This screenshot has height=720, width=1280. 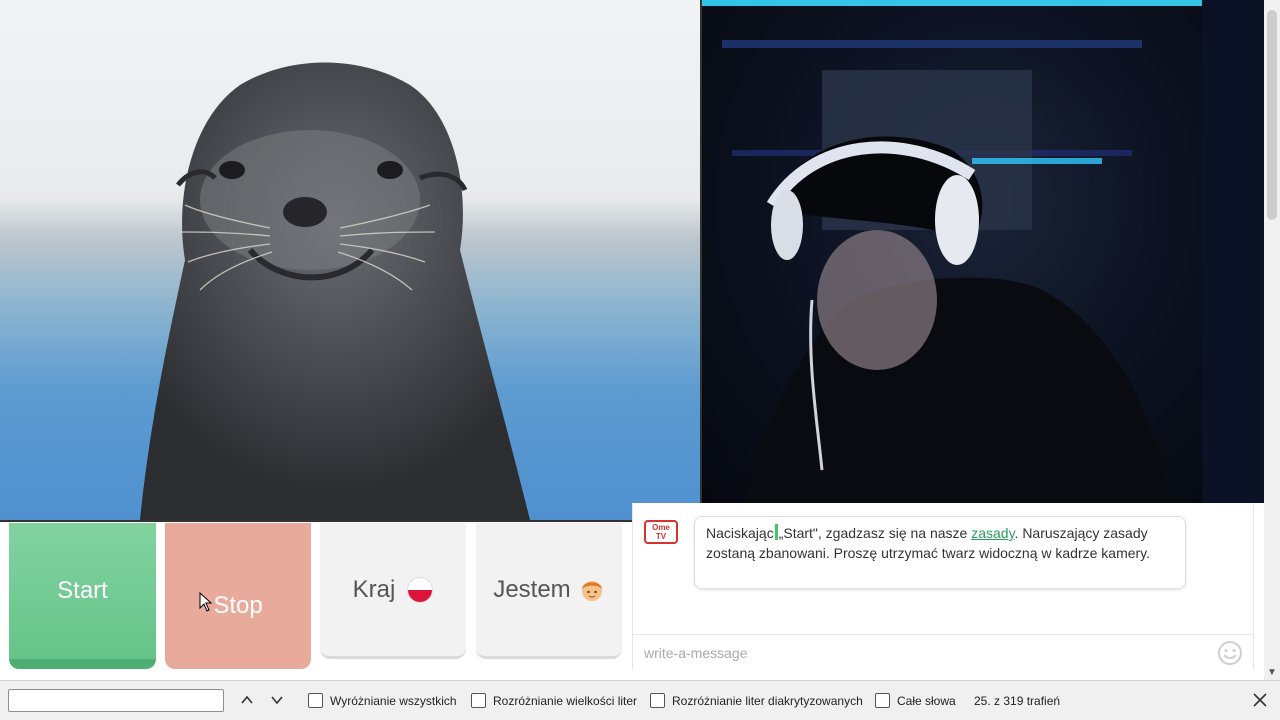 What do you see at coordinates (1272, 115) in the screenshot?
I see `scrollbar-thumb` at bounding box center [1272, 115].